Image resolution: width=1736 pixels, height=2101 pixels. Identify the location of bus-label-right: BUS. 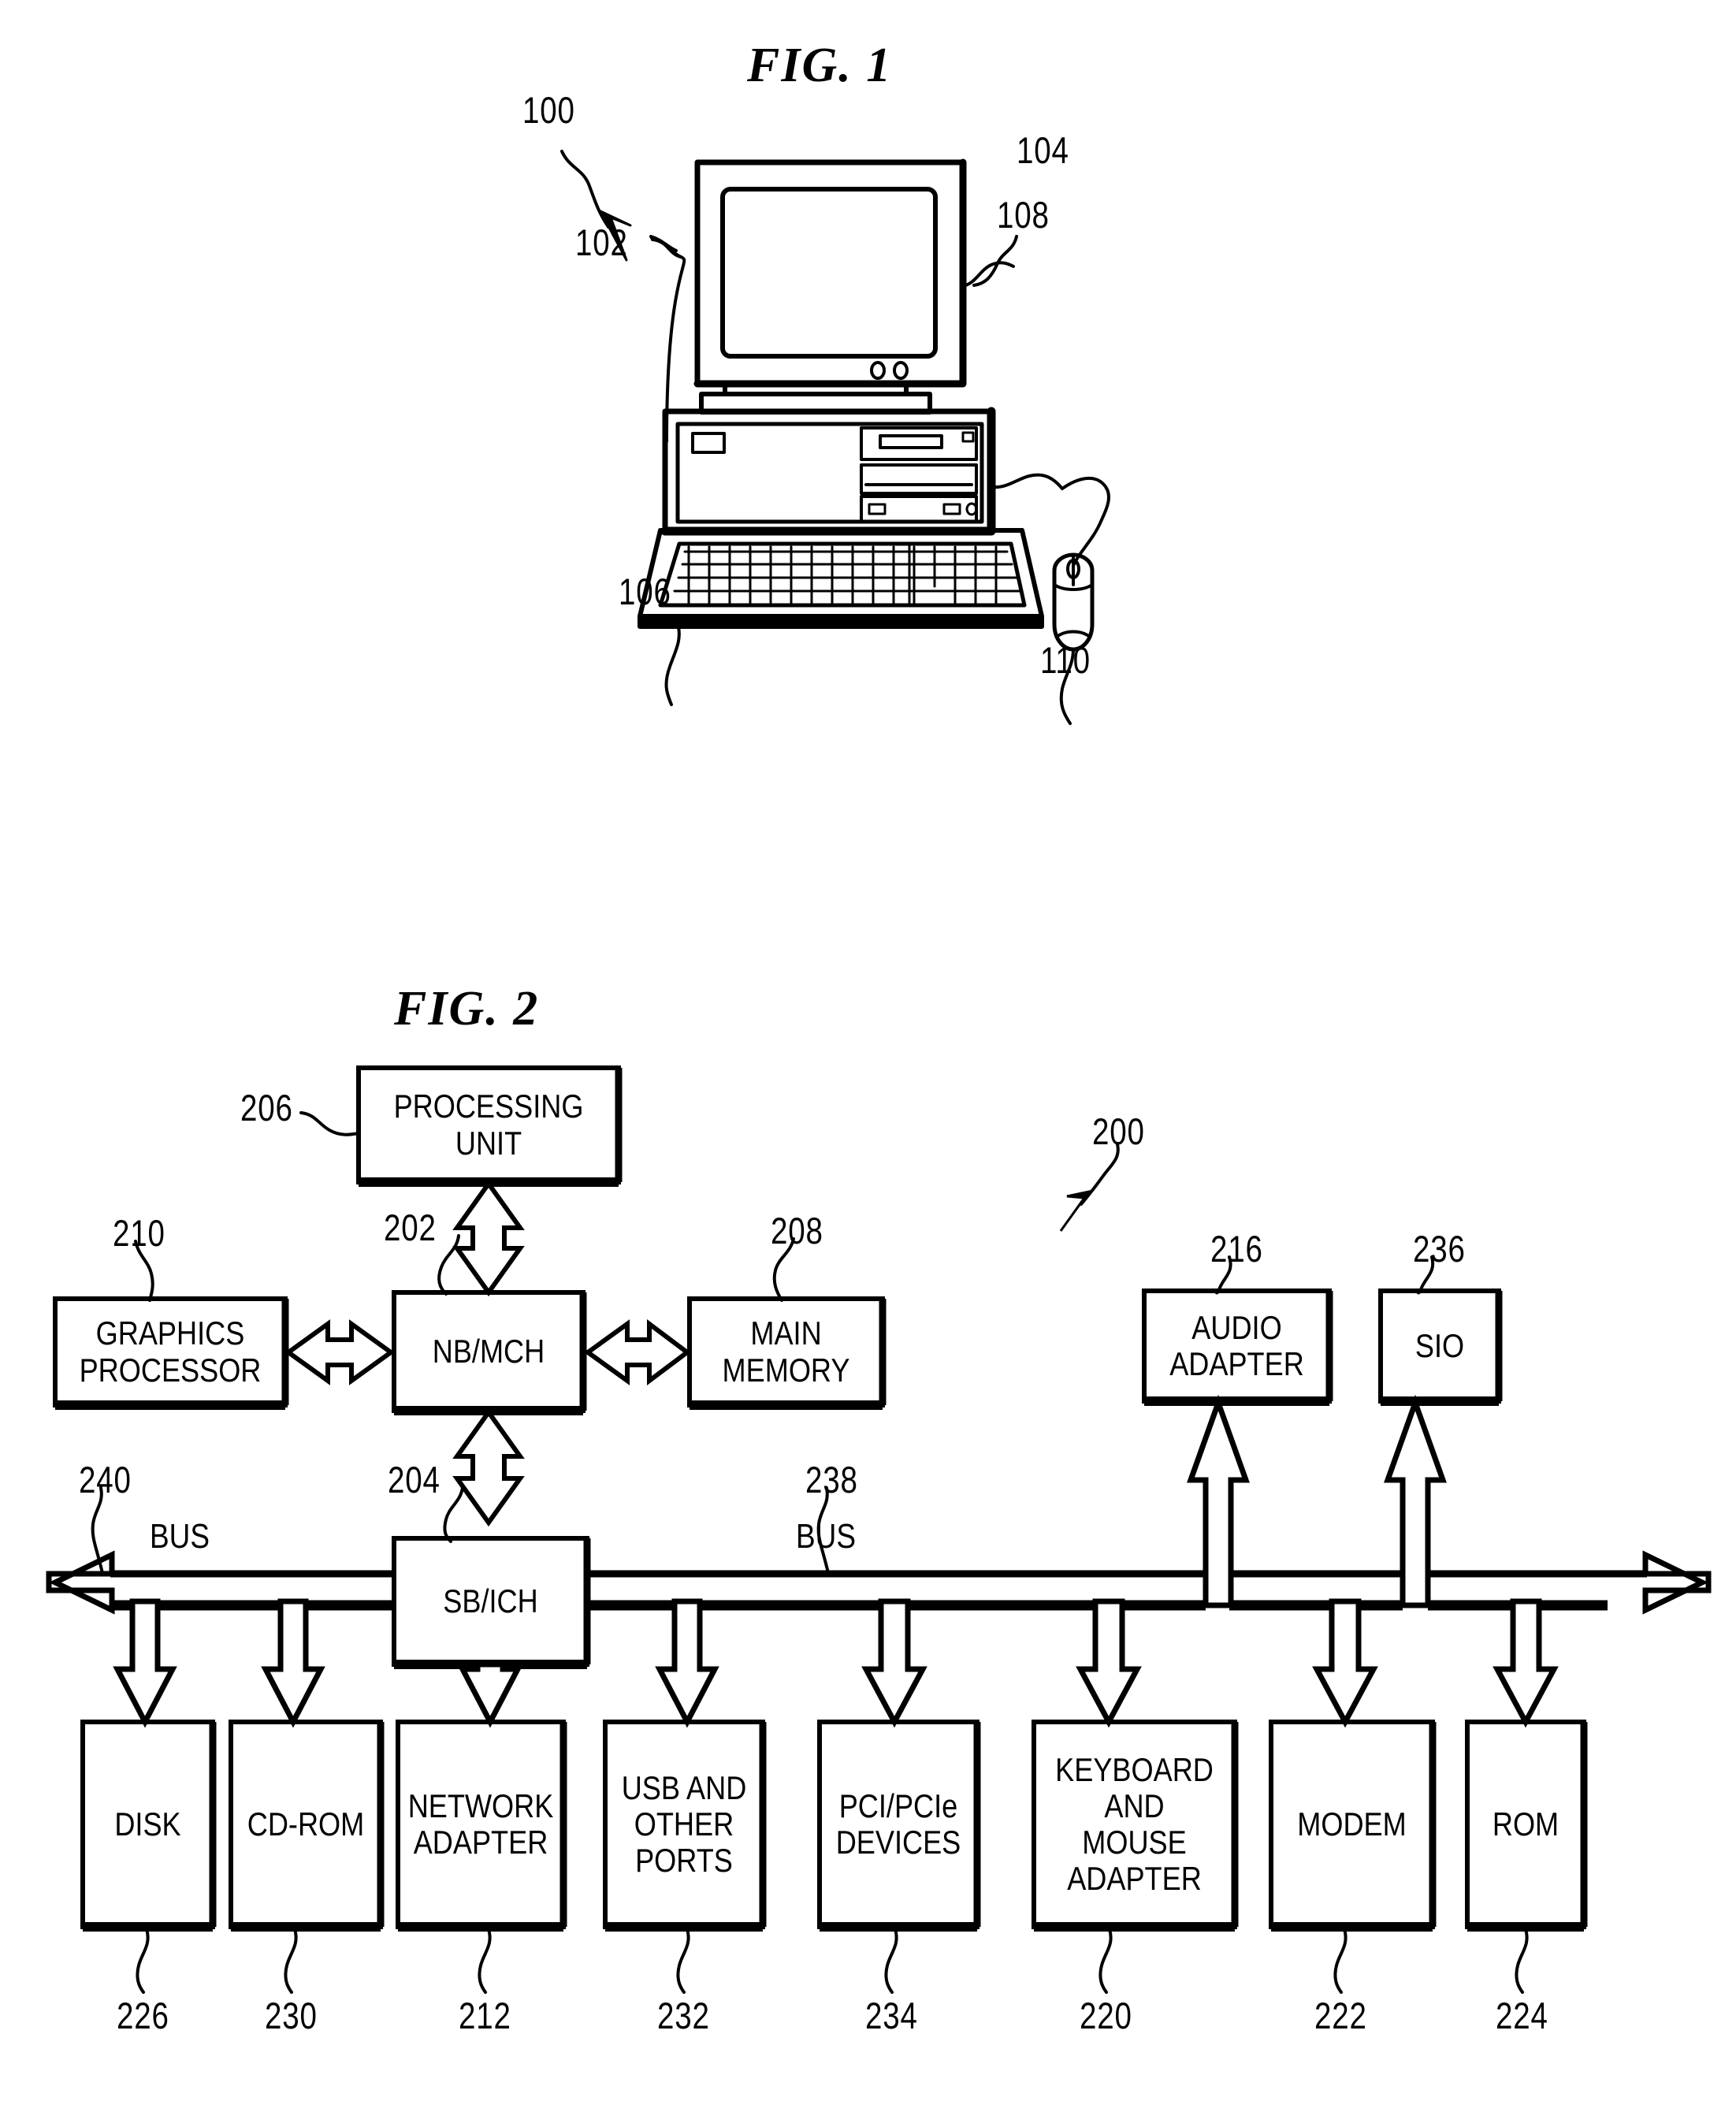
(826, 1536).